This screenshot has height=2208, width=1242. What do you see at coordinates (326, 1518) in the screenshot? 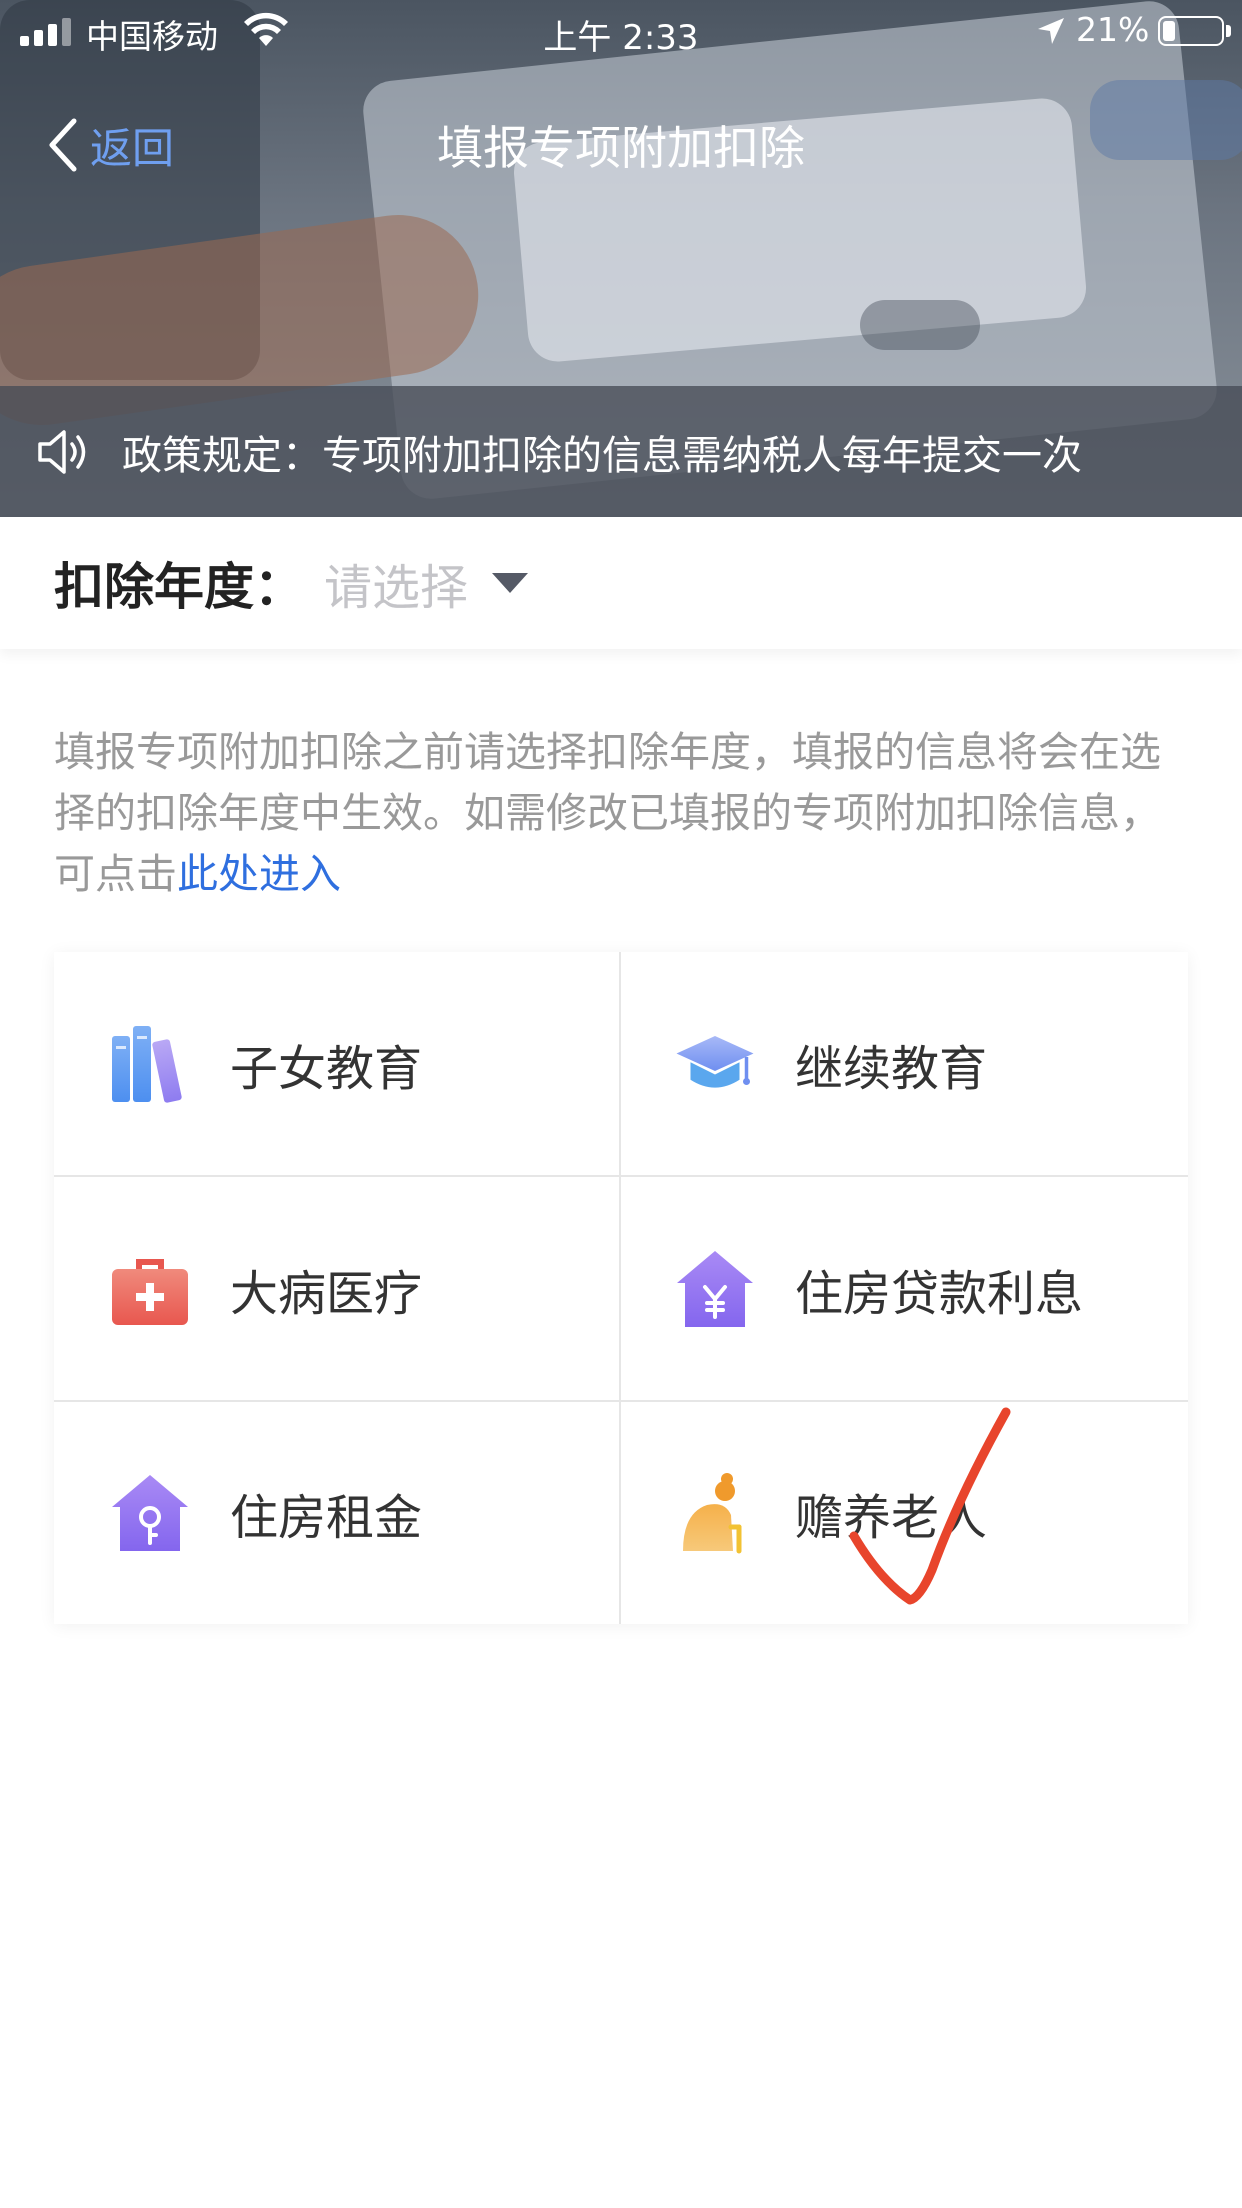
I see `category-label: 住房租金` at bounding box center [326, 1518].